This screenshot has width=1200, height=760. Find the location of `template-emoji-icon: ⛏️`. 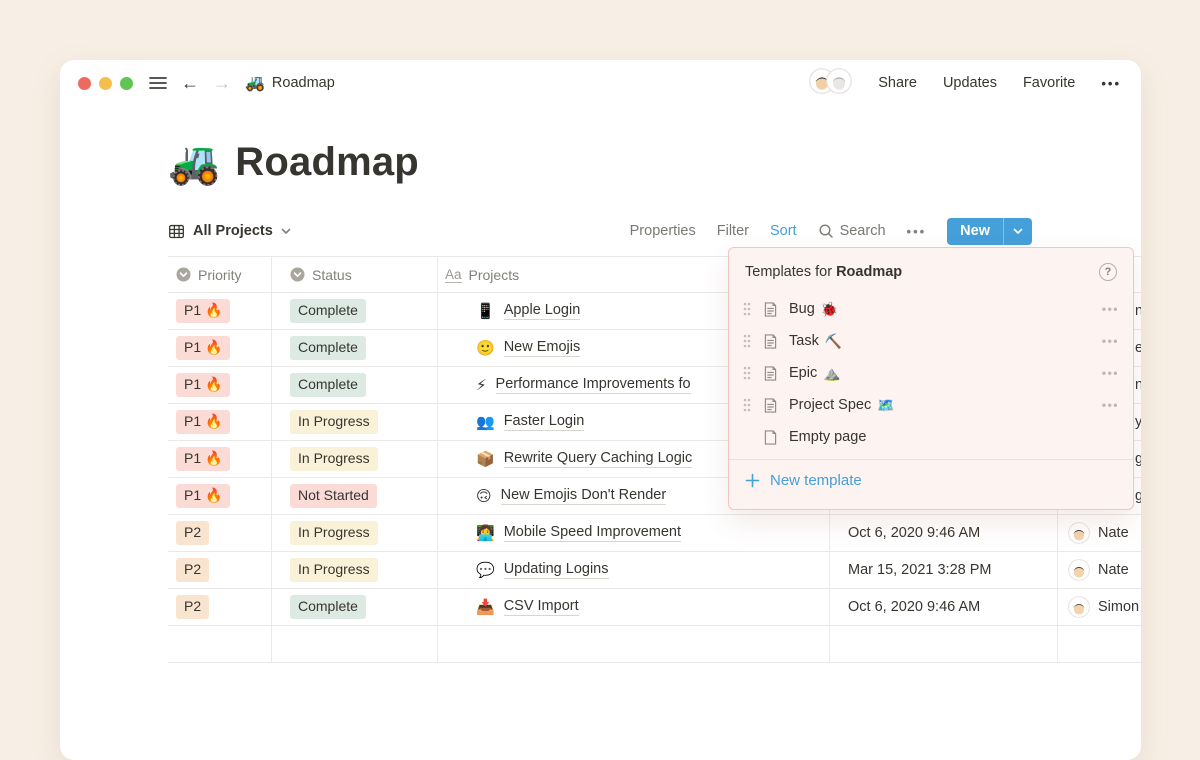

template-emoji-icon: ⛏️ is located at coordinates (833, 340).